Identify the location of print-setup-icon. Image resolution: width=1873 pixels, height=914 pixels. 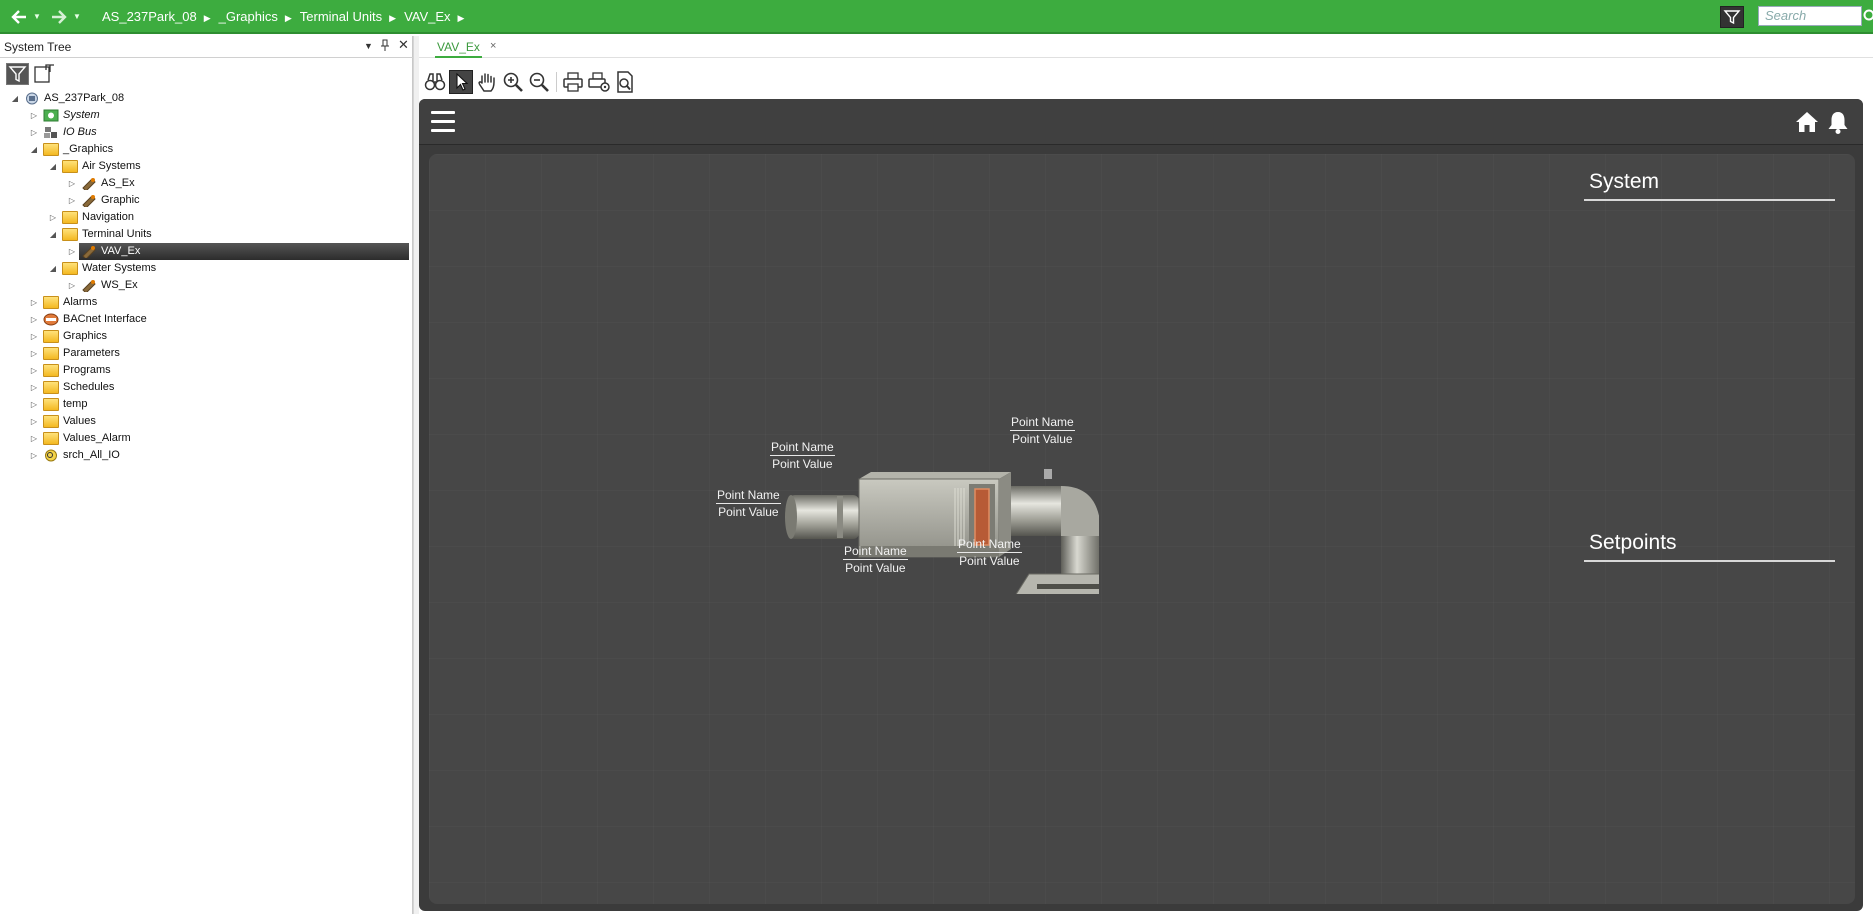
(599, 82).